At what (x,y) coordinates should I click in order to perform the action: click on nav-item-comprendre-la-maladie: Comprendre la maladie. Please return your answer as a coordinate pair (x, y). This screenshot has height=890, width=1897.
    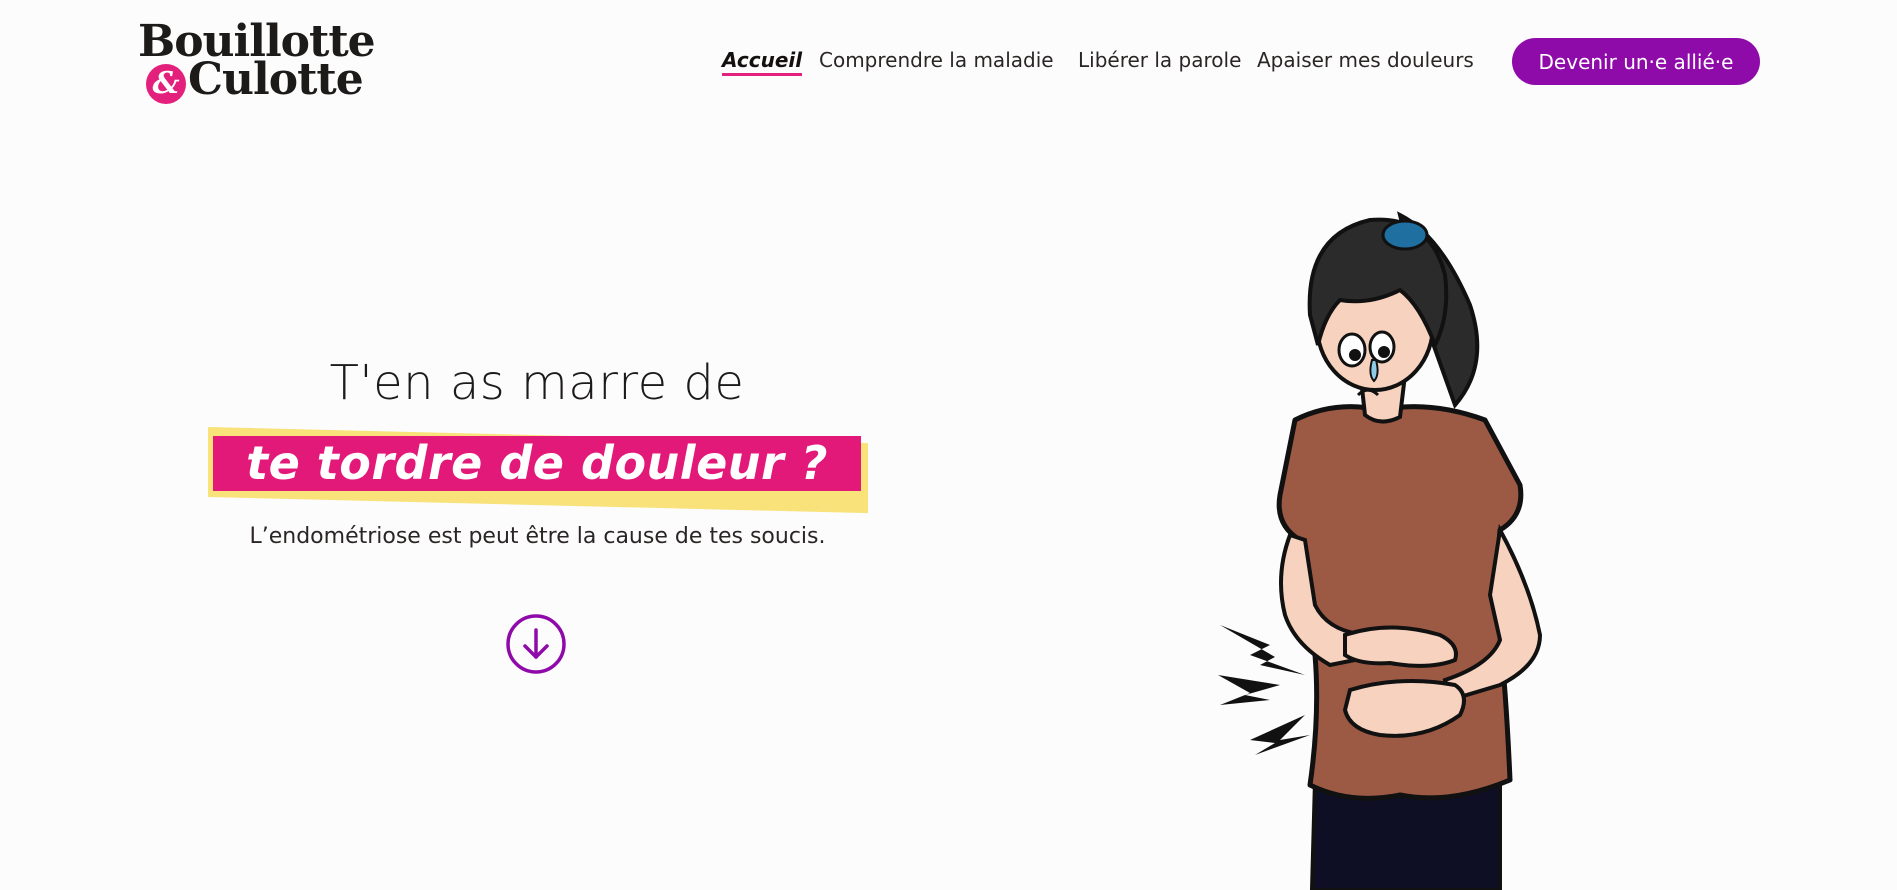
    Looking at the image, I should click on (936, 60).